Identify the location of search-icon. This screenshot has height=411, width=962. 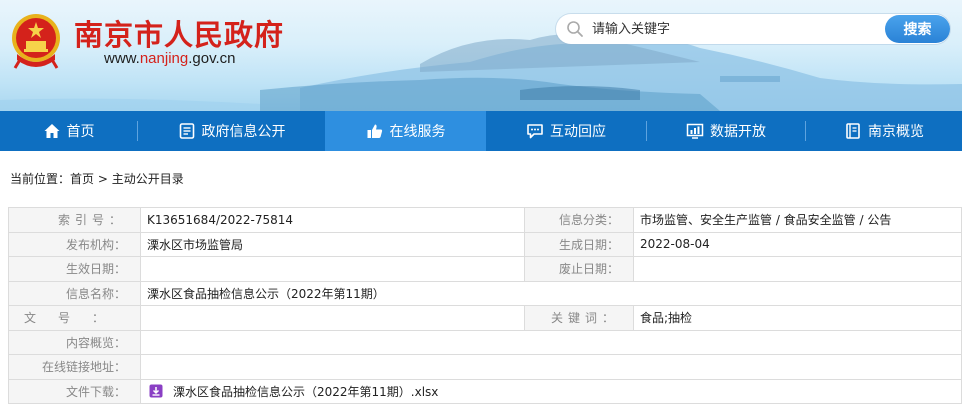
(575, 29).